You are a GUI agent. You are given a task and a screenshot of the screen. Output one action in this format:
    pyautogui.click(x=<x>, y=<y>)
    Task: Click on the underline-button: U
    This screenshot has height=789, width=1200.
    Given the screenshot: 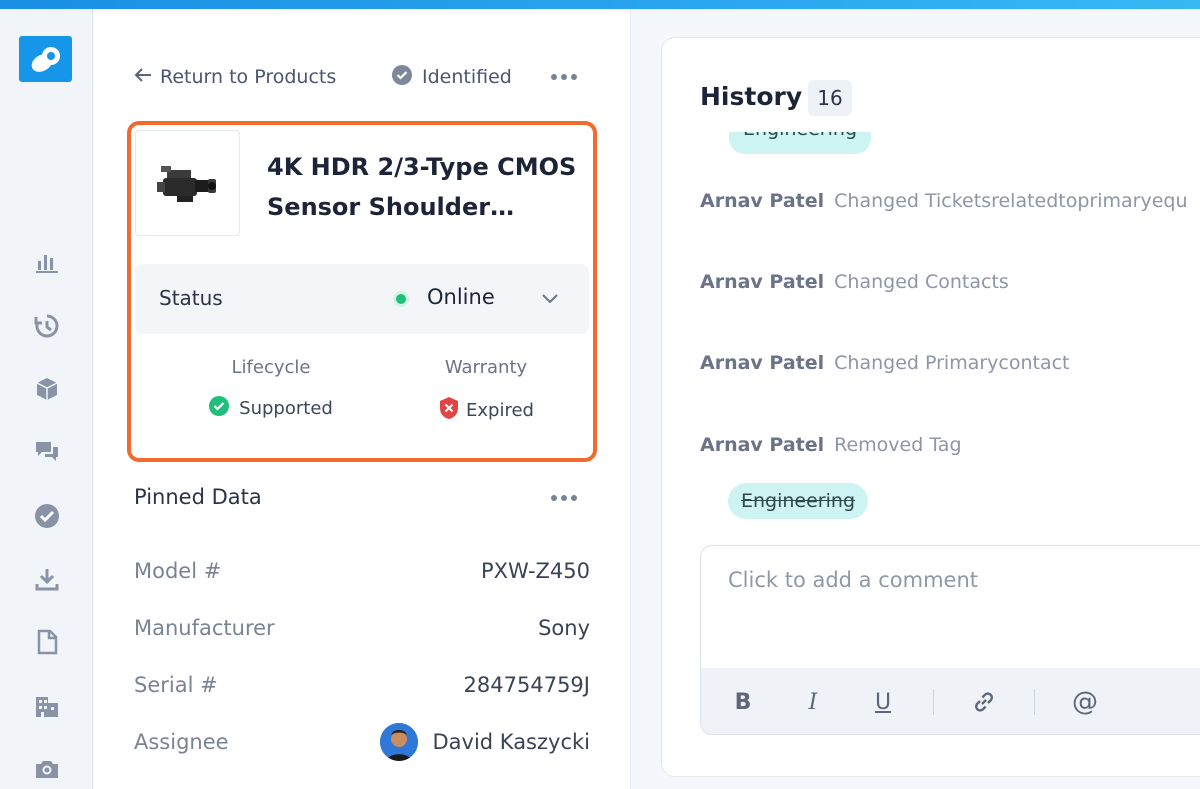 What is the action you would take?
    pyautogui.click(x=883, y=702)
    